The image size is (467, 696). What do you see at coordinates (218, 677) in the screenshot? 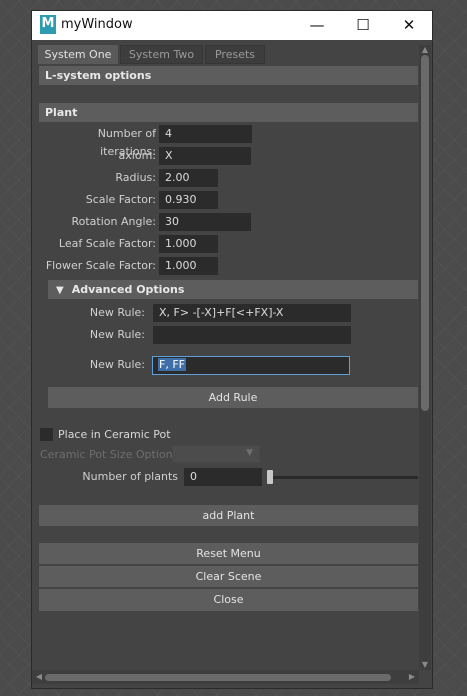
I see `horizontal-scroll-thumb` at bounding box center [218, 677].